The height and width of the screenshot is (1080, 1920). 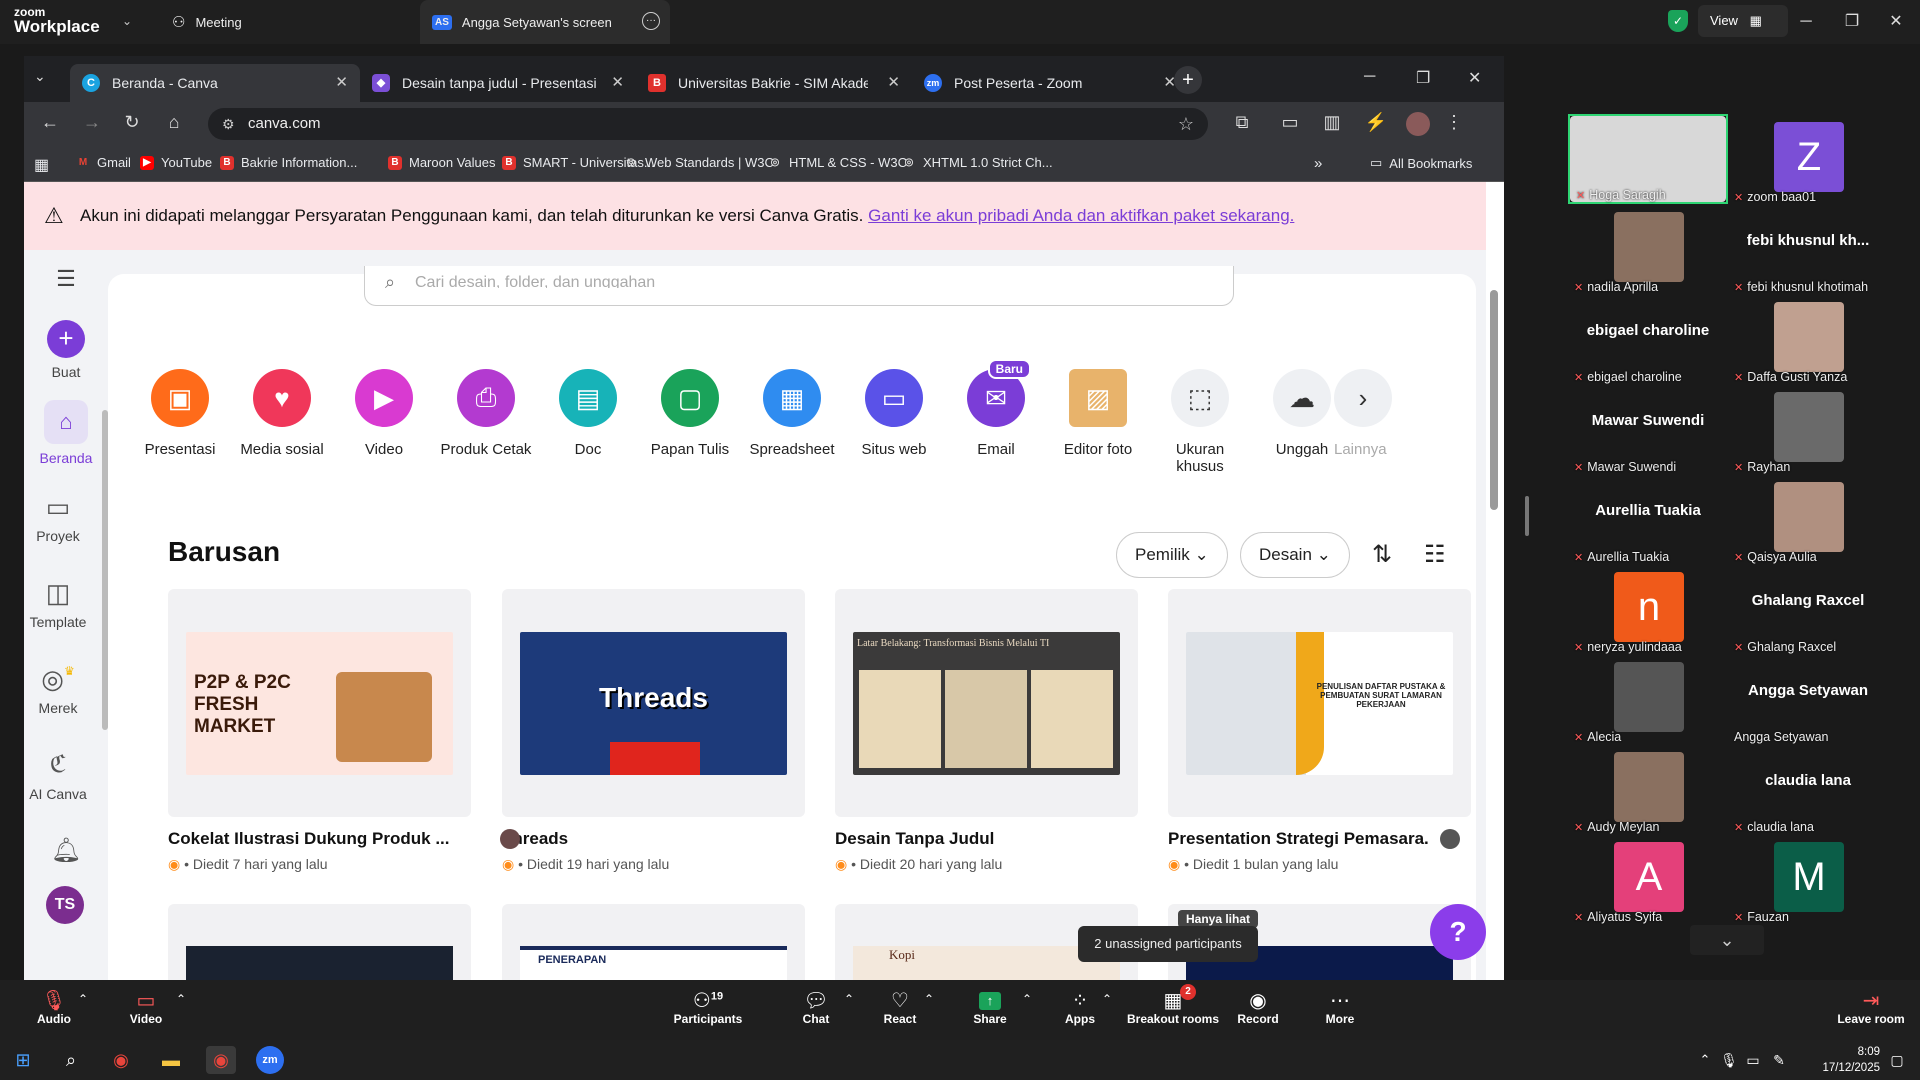 What do you see at coordinates (1648, 339) in the screenshot?
I see `participant-tile: ebigael charoline ✕ ebigael charoline` at bounding box center [1648, 339].